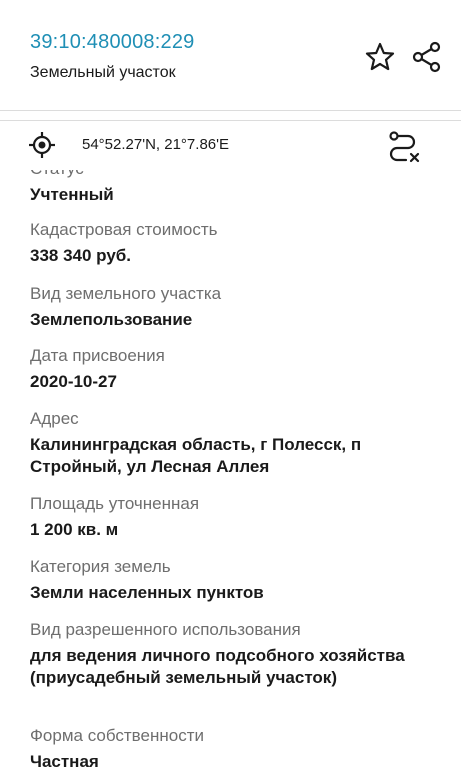 The height and width of the screenshot is (767, 461). What do you see at coordinates (42, 145) in the screenshot?
I see `location-crosshair-icon` at bounding box center [42, 145].